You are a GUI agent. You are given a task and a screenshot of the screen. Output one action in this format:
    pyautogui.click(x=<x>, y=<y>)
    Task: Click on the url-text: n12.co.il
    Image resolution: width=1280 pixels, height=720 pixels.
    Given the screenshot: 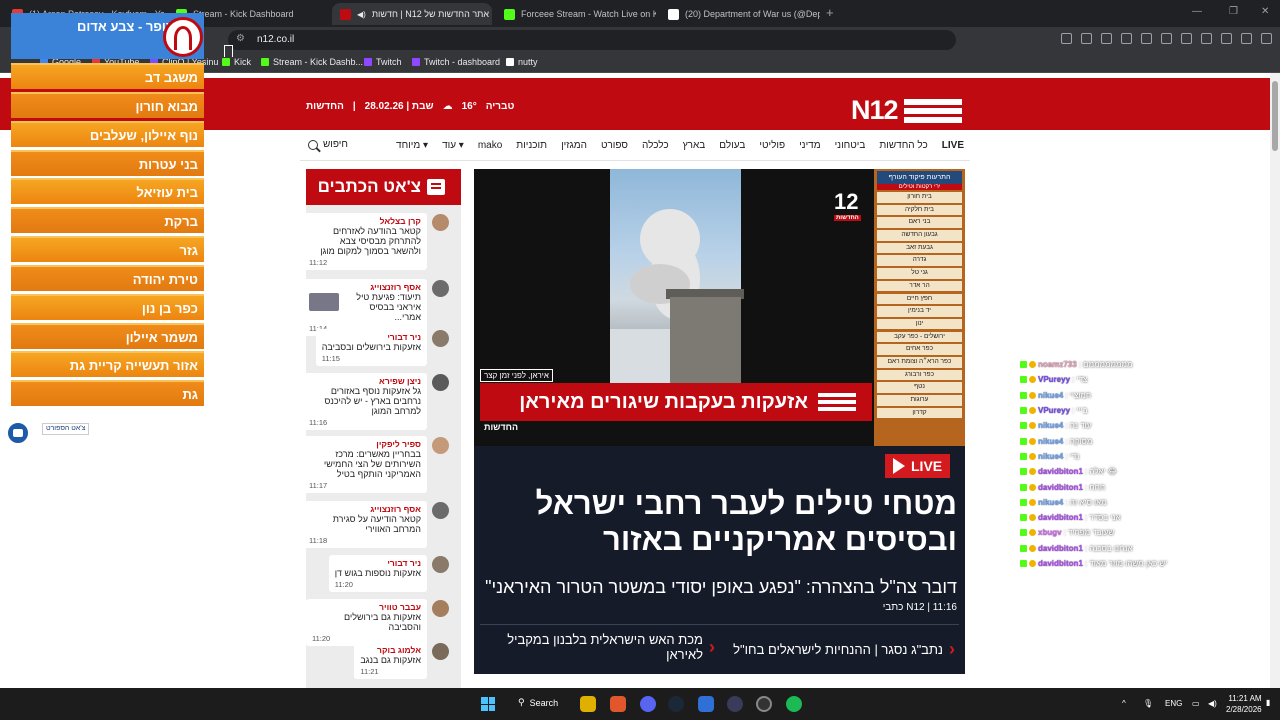 What is the action you would take?
    pyautogui.click(x=275, y=39)
    